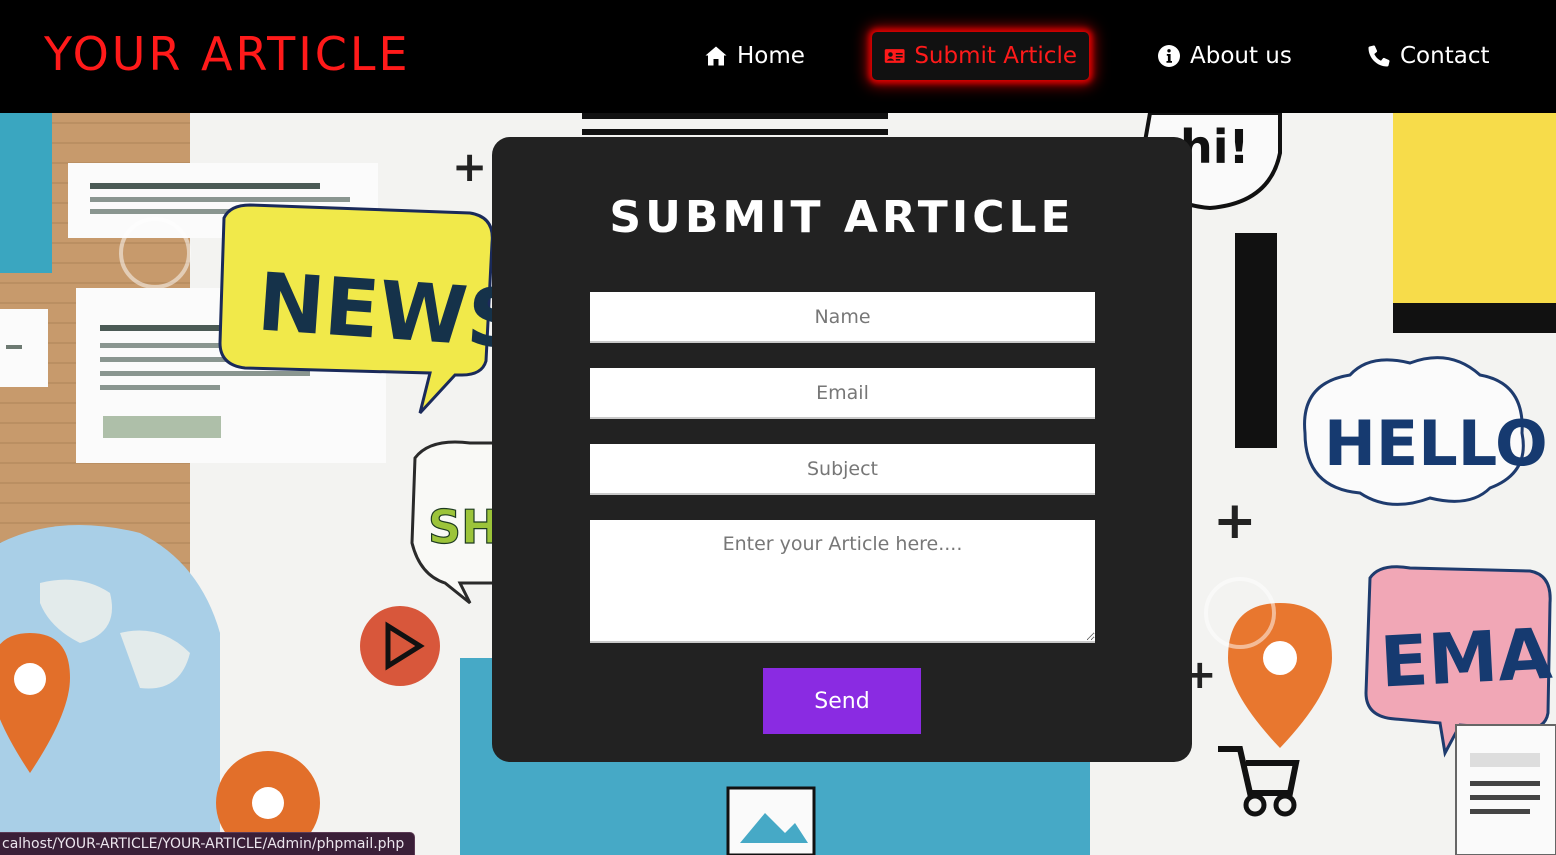 Image resolution: width=1556 pixels, height=855 pixels. What do you see at coordinates (771, 56) in the screenshot?
I see `nav-home-label: Home` at bounding box center [771, 56].